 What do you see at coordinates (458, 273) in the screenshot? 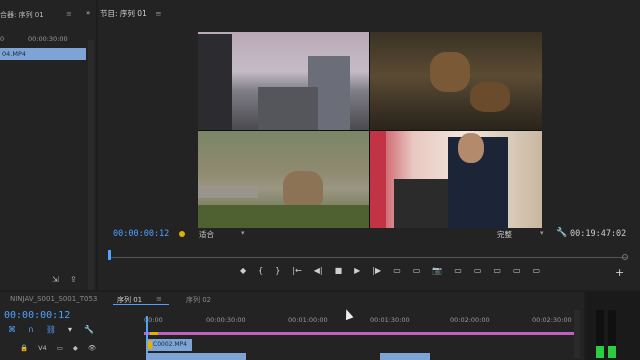
I see `comparison-view-button: ▭` at bounding box center [458, 273].